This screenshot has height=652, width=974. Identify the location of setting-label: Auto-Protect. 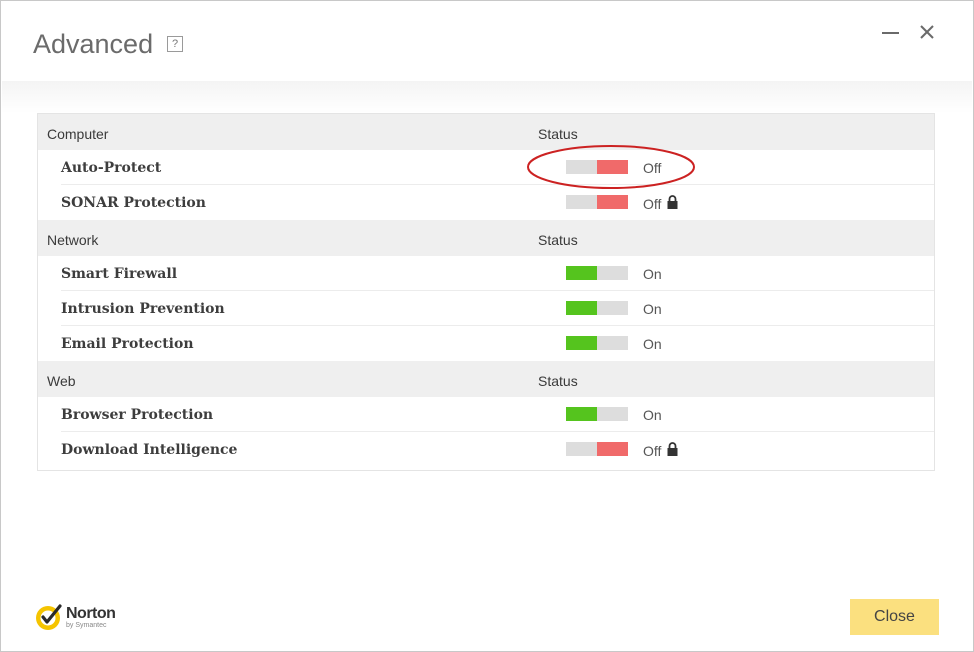
(111, 168).